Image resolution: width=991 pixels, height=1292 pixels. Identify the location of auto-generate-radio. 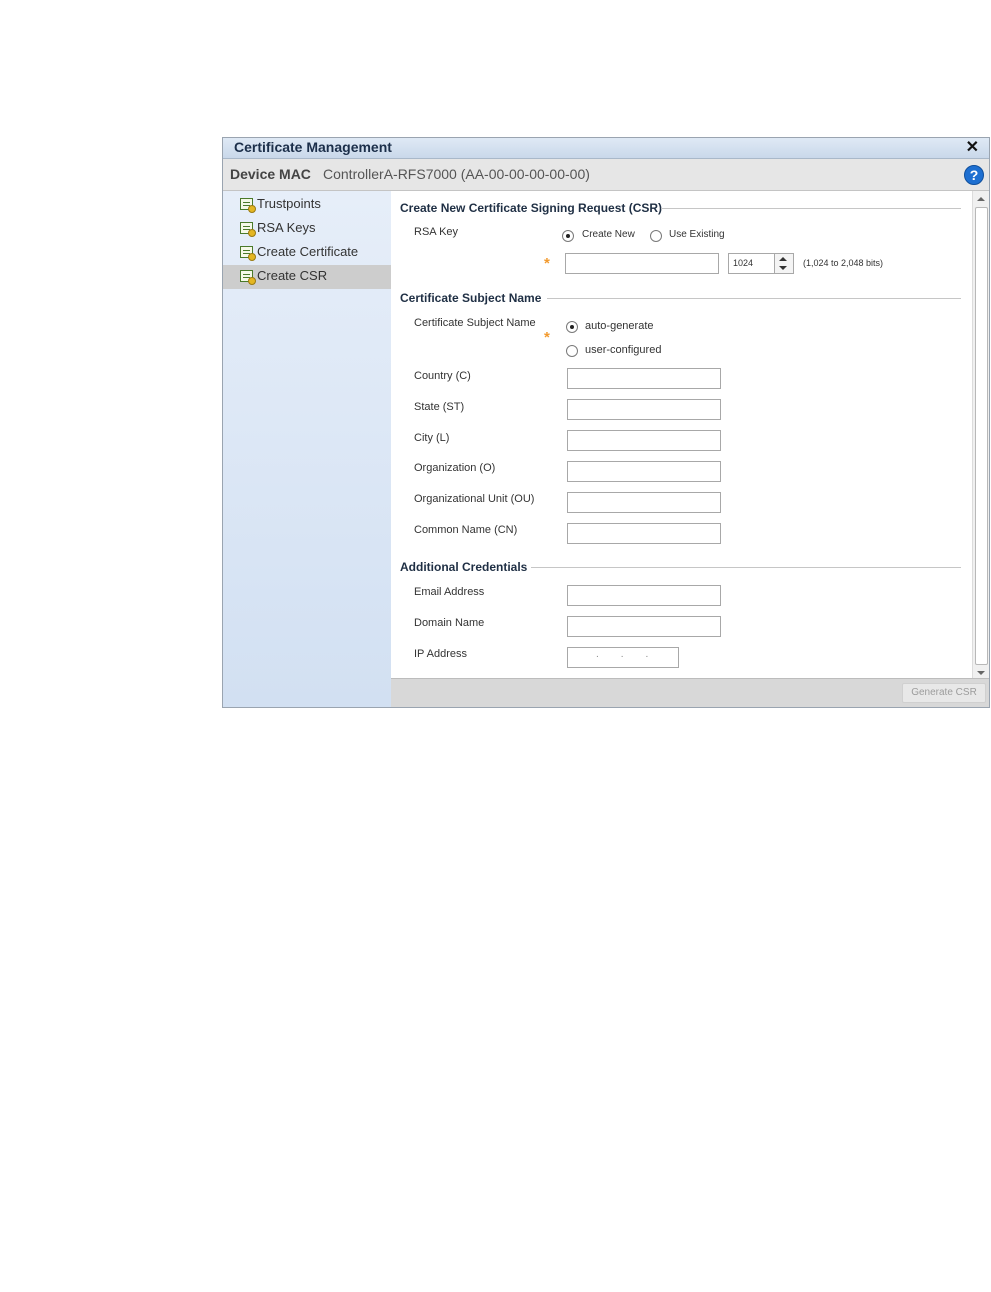
(572, 327).